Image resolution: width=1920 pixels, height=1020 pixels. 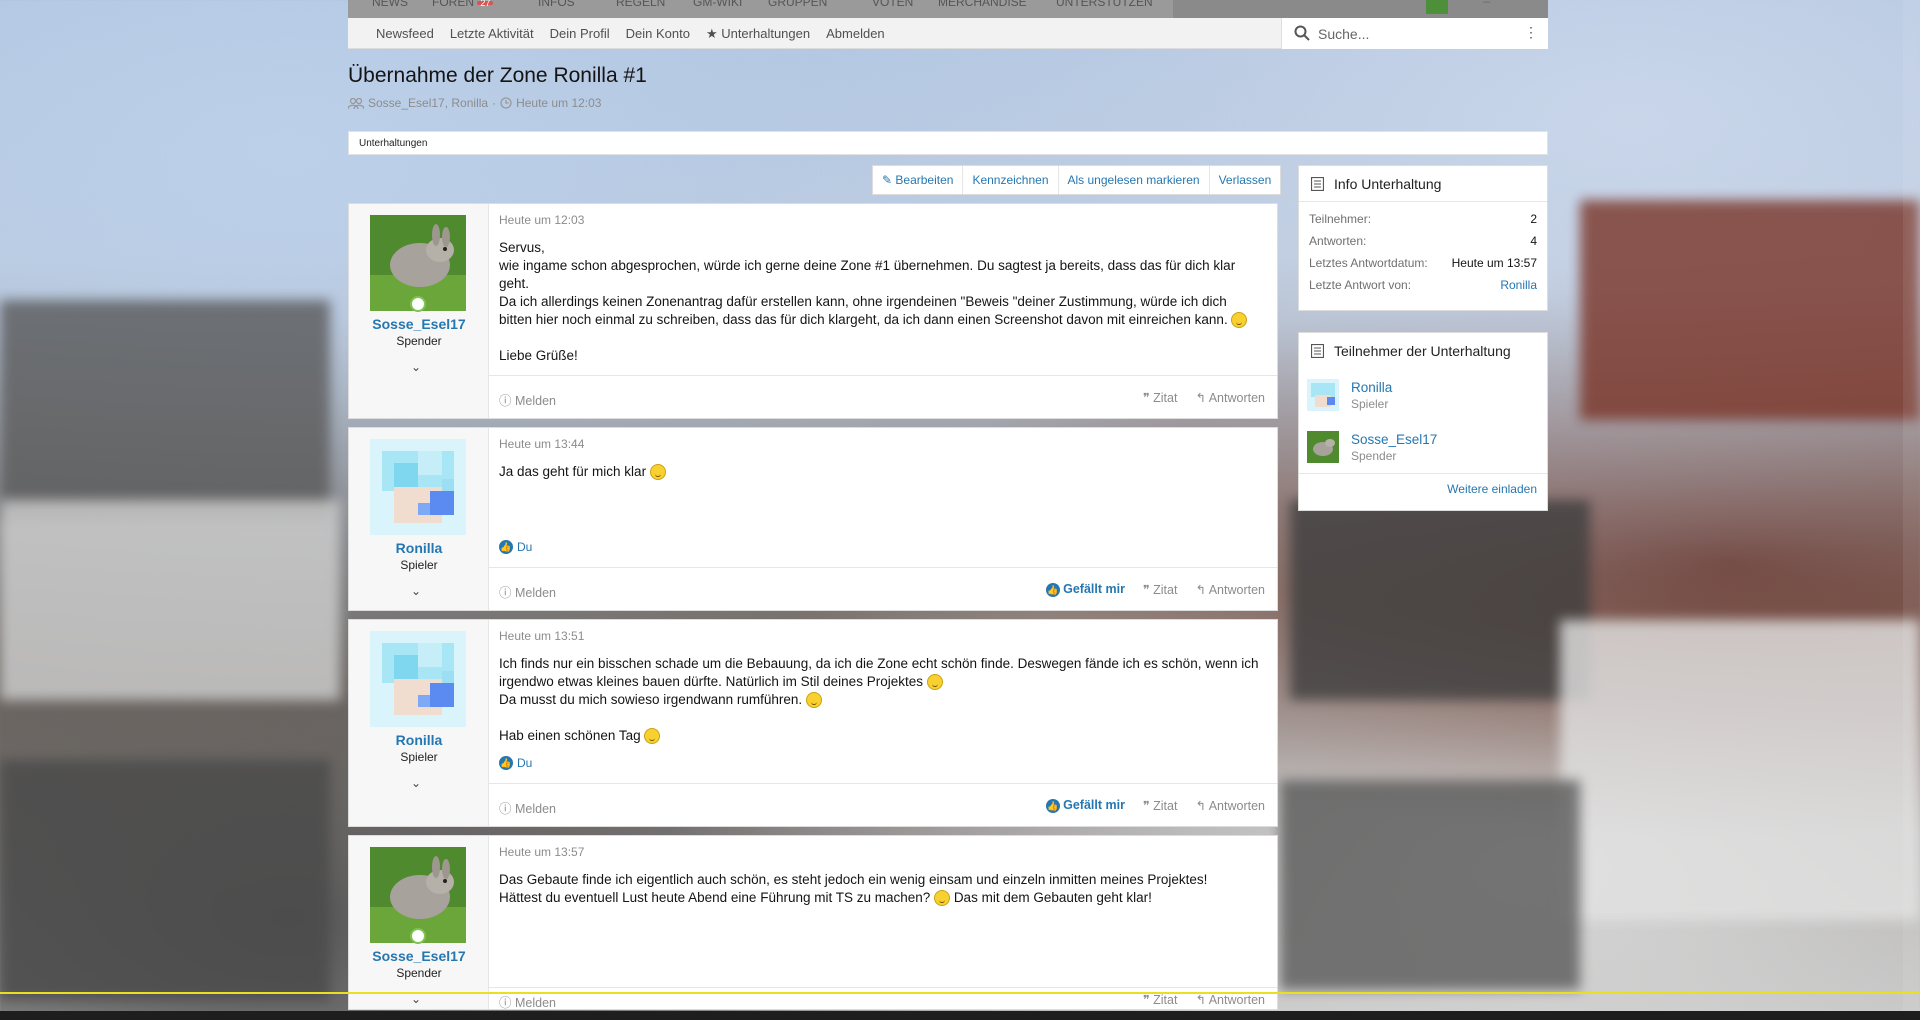 I want to click on message-line-text: Ja das geht für mich klar, so click(x=573, y=471).